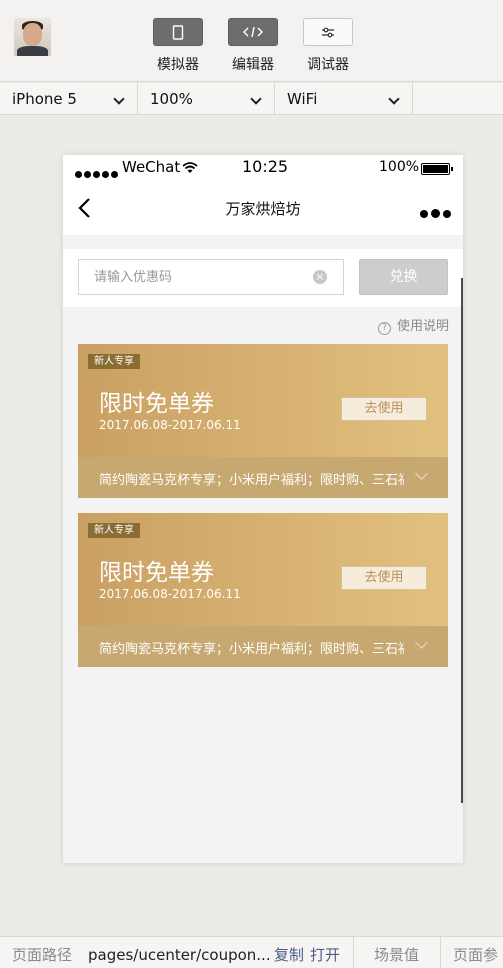 The height and width of the screenshot is (968, 503). I want to click on device-select: iPhone 5, so click(69, 99).